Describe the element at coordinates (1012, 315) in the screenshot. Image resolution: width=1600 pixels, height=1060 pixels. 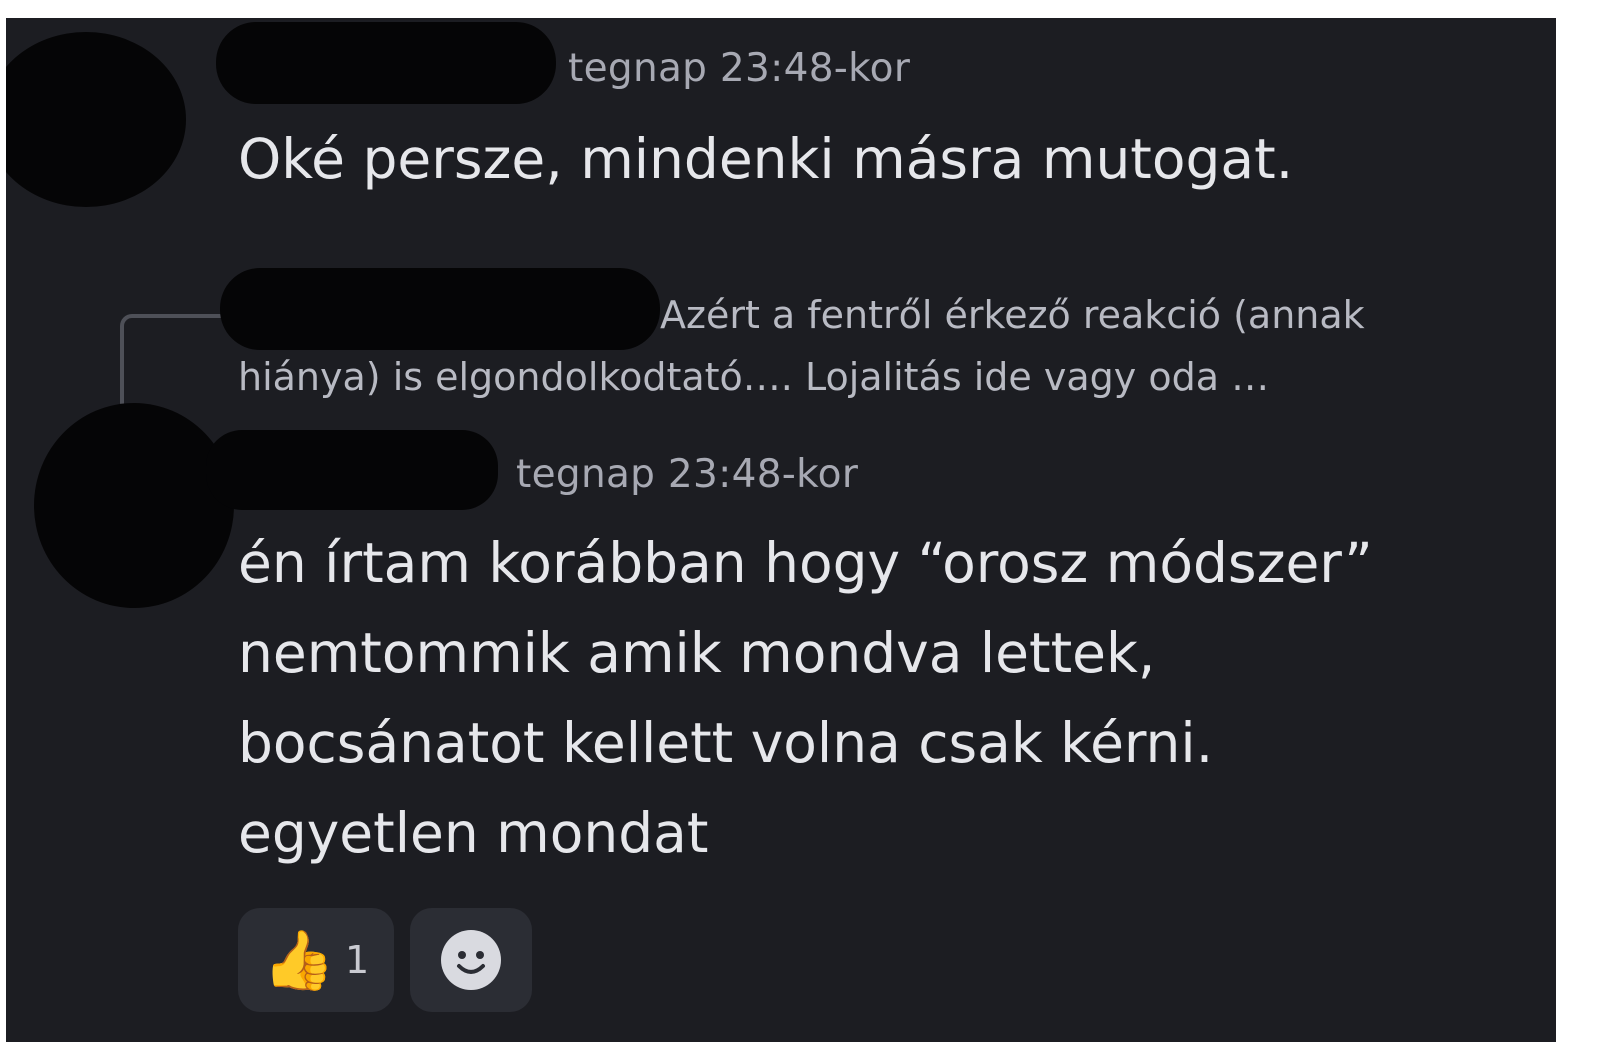
I see `reply-preview-line-1: Azért a fentről érkező reakció (annak` at that location.